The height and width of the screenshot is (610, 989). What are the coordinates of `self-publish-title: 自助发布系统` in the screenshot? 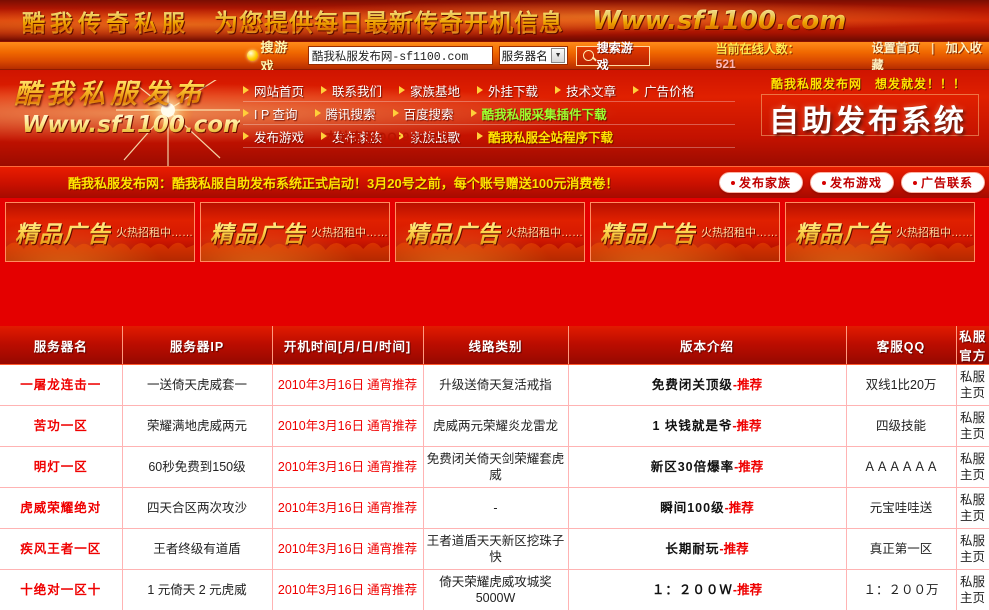 It's located at (868, 121).